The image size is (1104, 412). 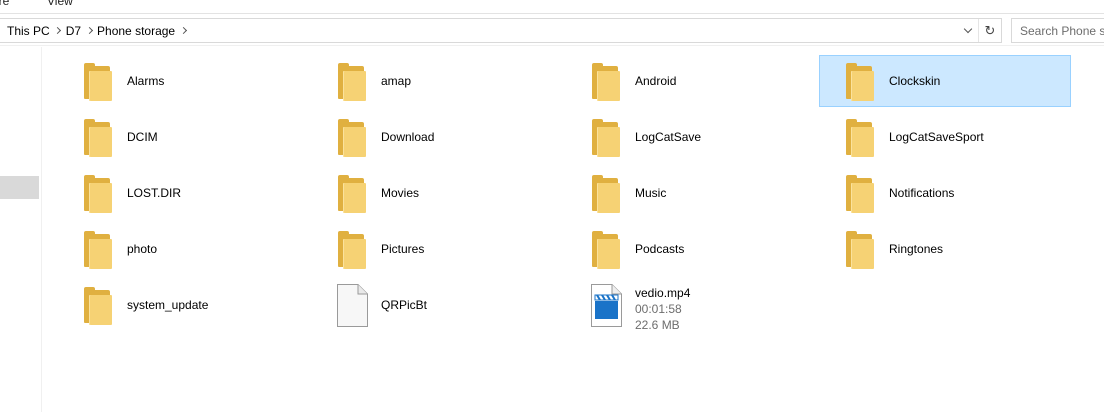 What do you see at coordinates (691, 81) in the screenshot?
I see `file-item-android: Android` at bounding box center [691, 81].